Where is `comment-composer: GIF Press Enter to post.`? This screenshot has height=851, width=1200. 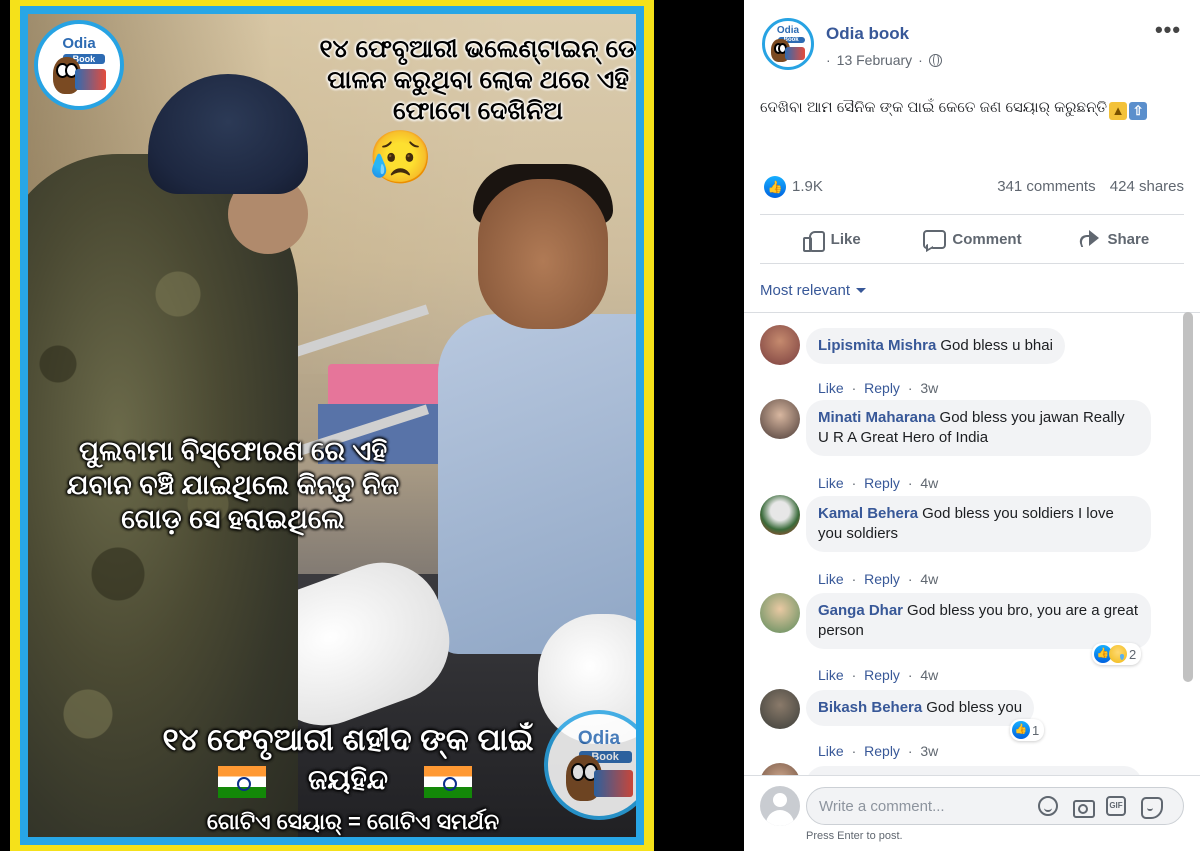
comment-composer: GIF Press Enter to post. is located at coordinates (972, 813).